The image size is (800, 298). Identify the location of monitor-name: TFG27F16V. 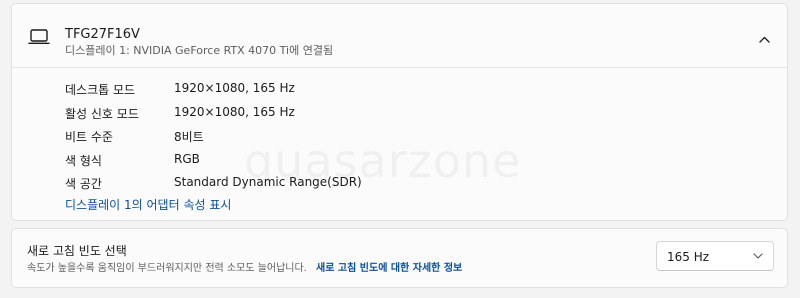
(102, 34).